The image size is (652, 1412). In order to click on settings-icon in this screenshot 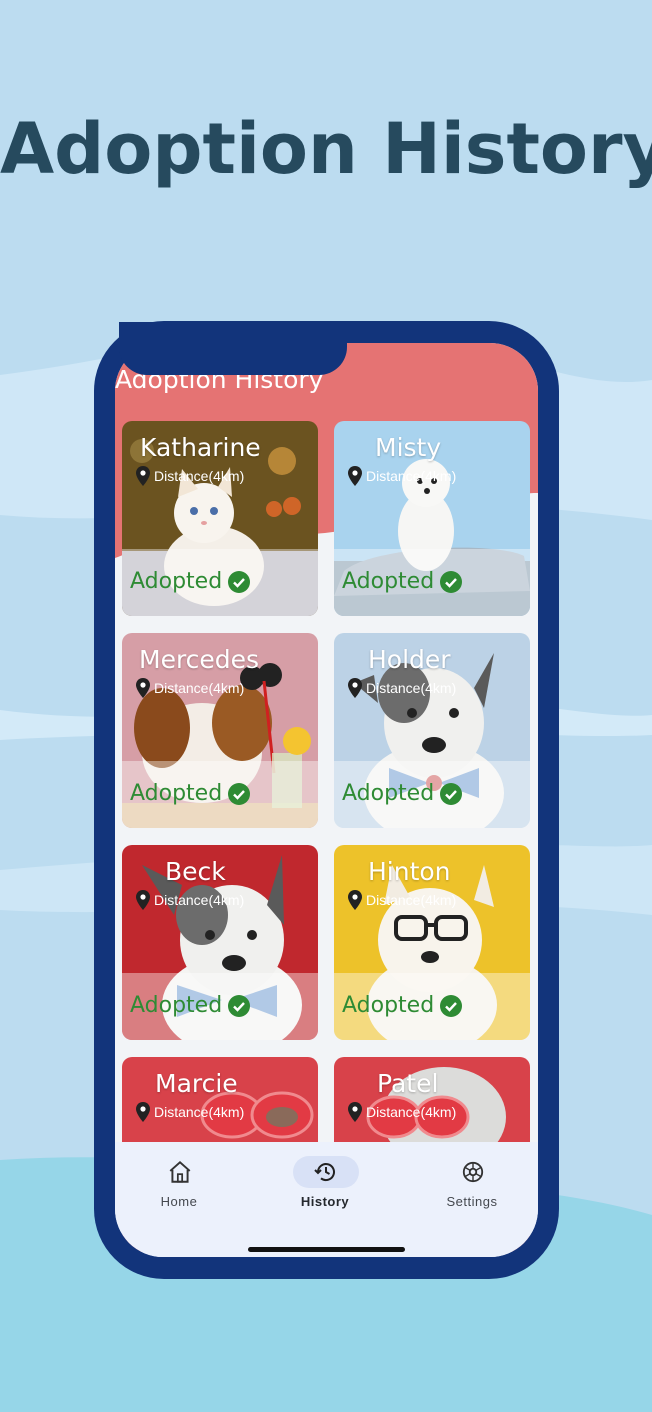, I will do `click(473, 1172)`.